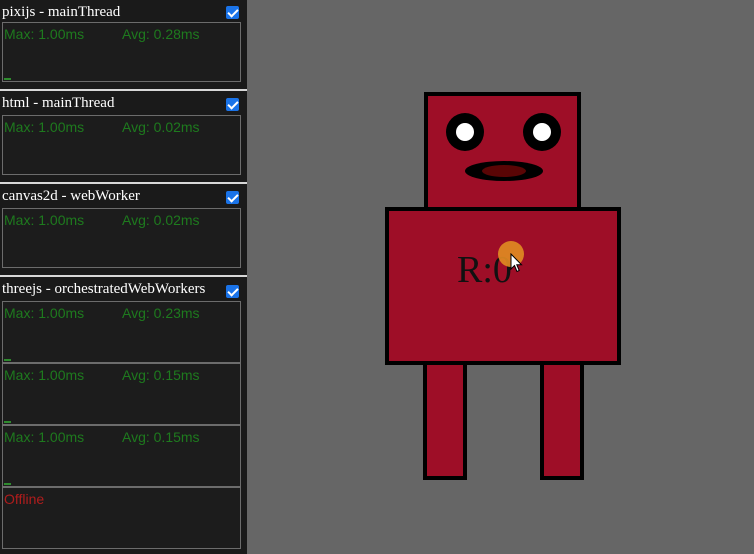 This screenshot has height=554, width=754. Describe the element at coordinates (502, 152) in the screenshot. I see `robot-head` at that location.